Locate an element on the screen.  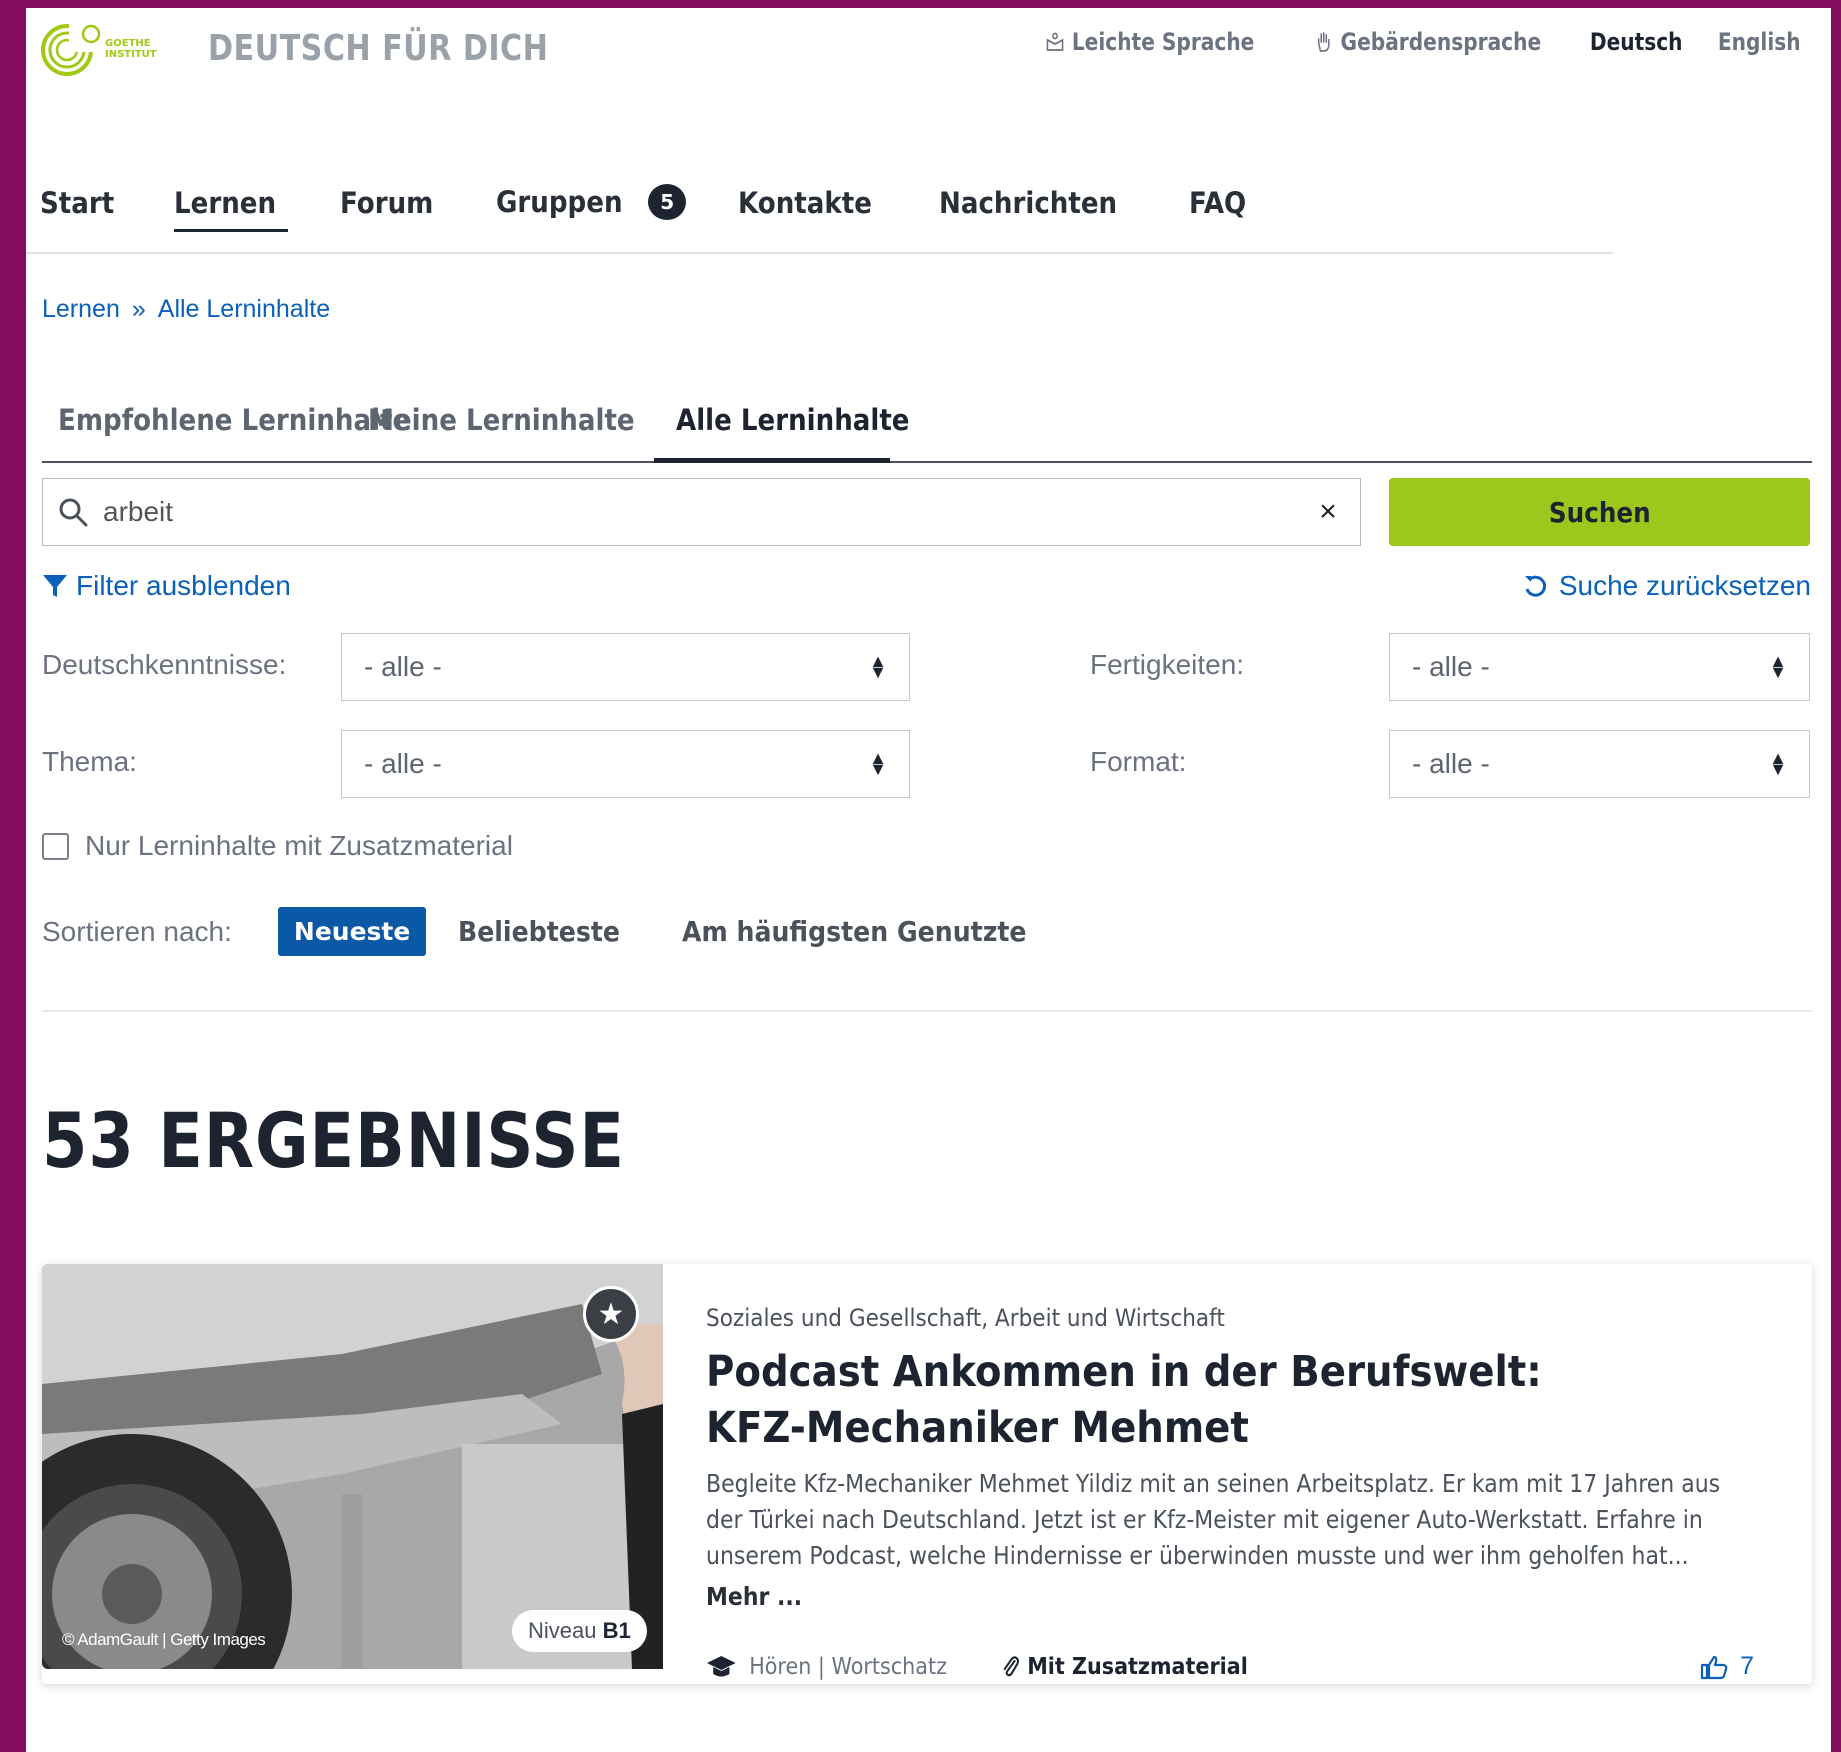
nav-divider is located at coordinates (819, 253).